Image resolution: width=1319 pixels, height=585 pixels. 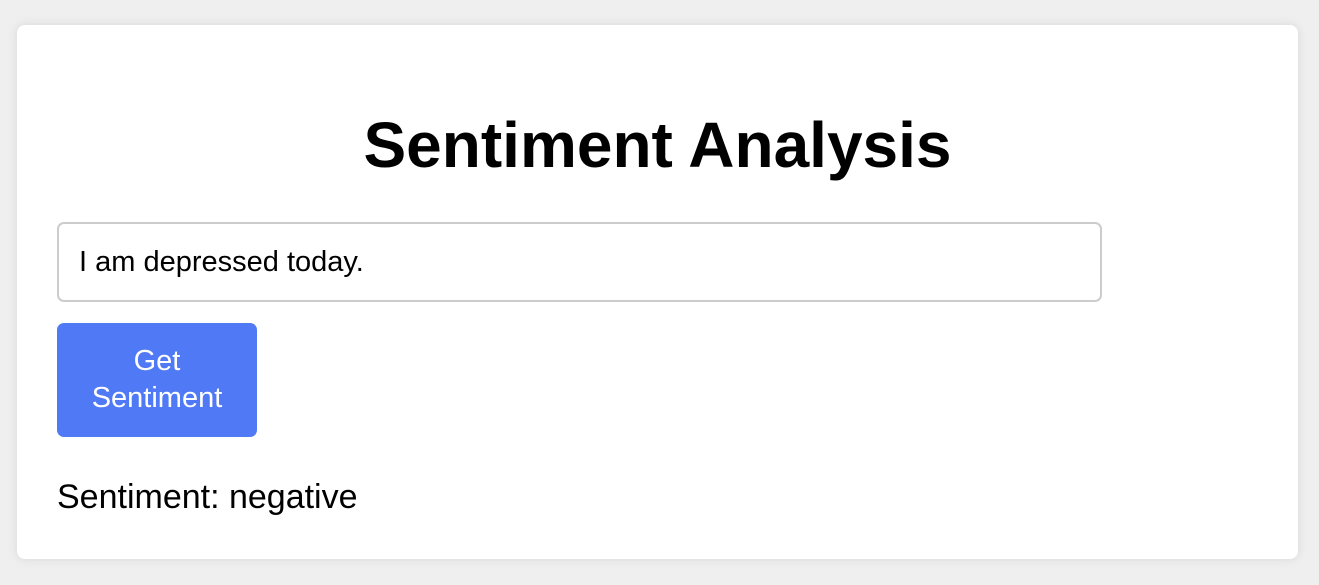 What do you see at coordinates (579, 262) in the screenshot?
I see `sentiment-text-input` at bounding box center [579, 262].